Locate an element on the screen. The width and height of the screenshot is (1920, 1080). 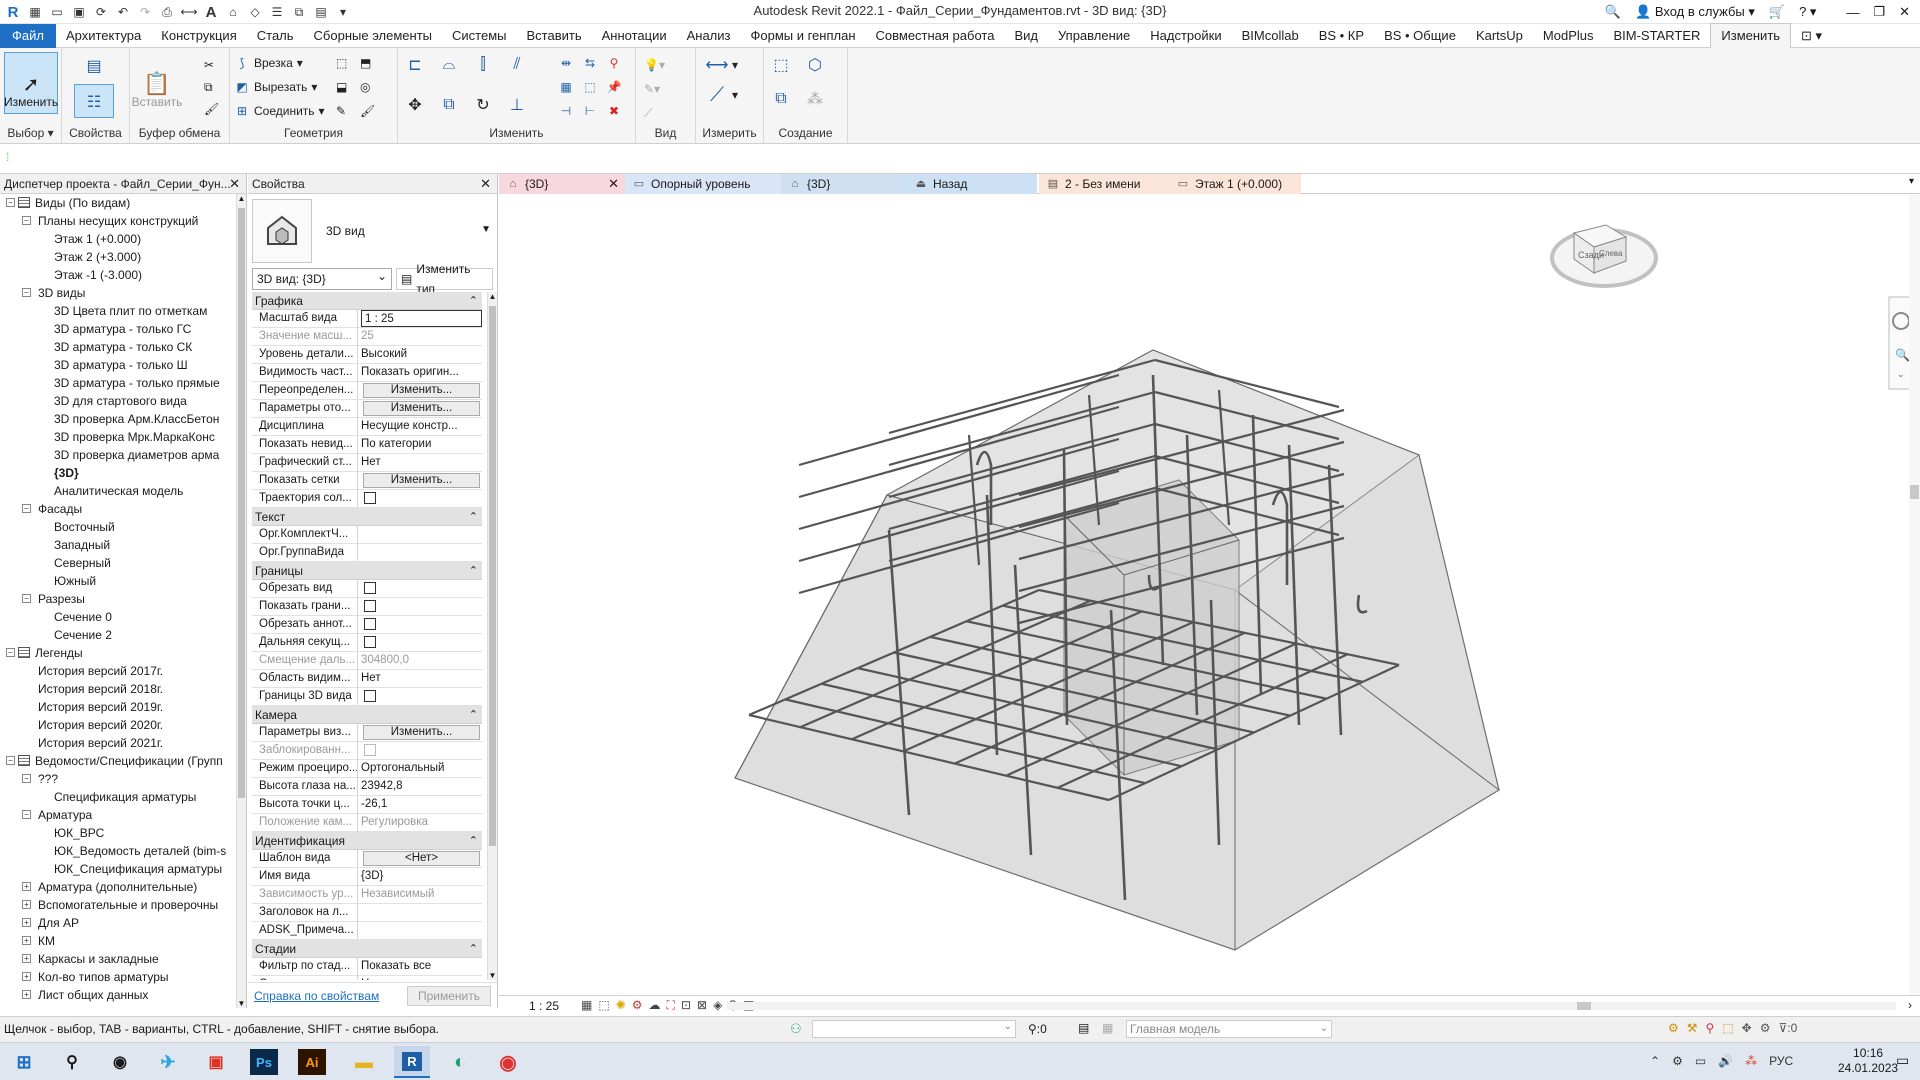
app-red-icon: ▣ is located at coordinates (216, 1062).